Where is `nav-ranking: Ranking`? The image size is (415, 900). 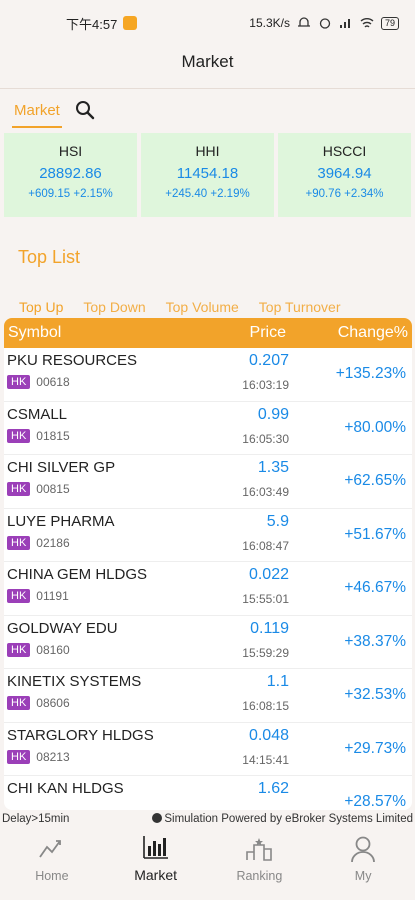 nav-ranking: Ranking is located at coordinates (260, 863).